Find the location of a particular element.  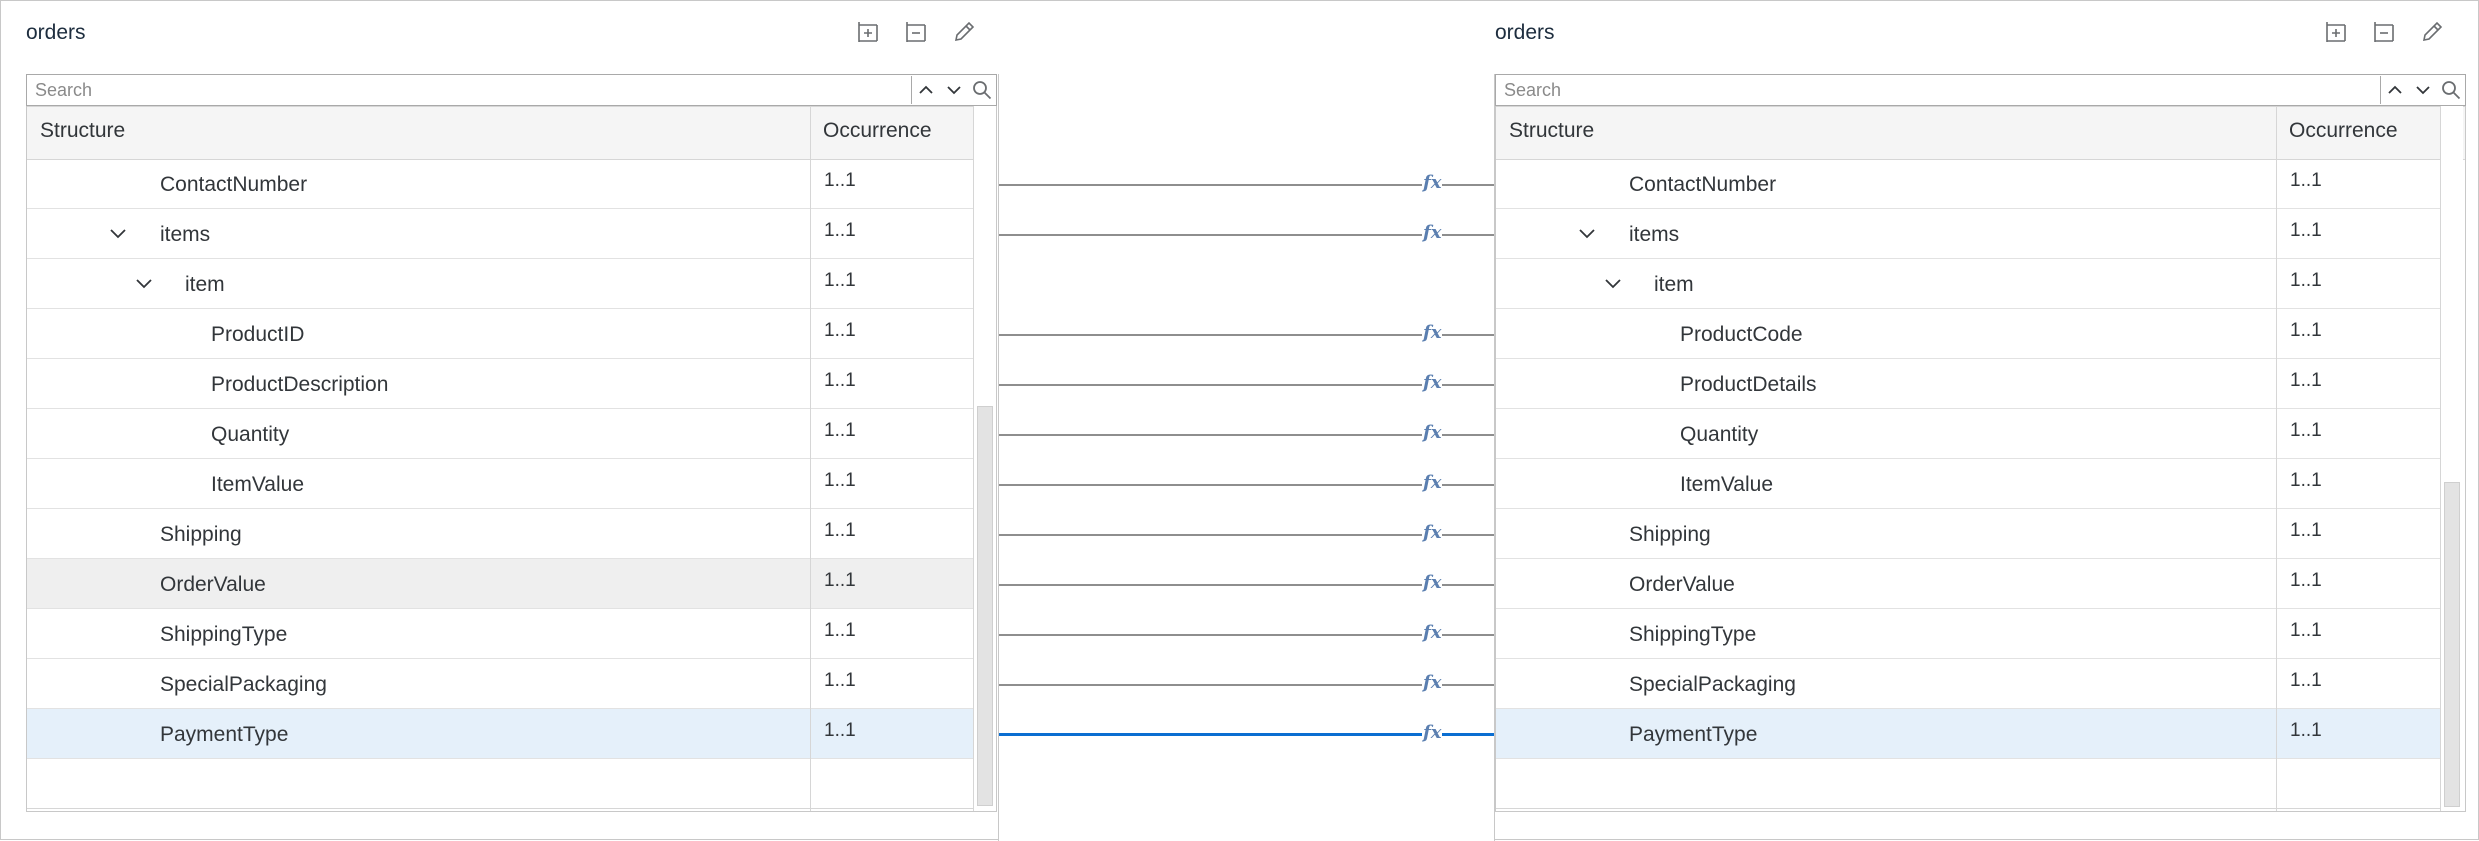

row-label: Quantity is located at coordinates (250, 434).